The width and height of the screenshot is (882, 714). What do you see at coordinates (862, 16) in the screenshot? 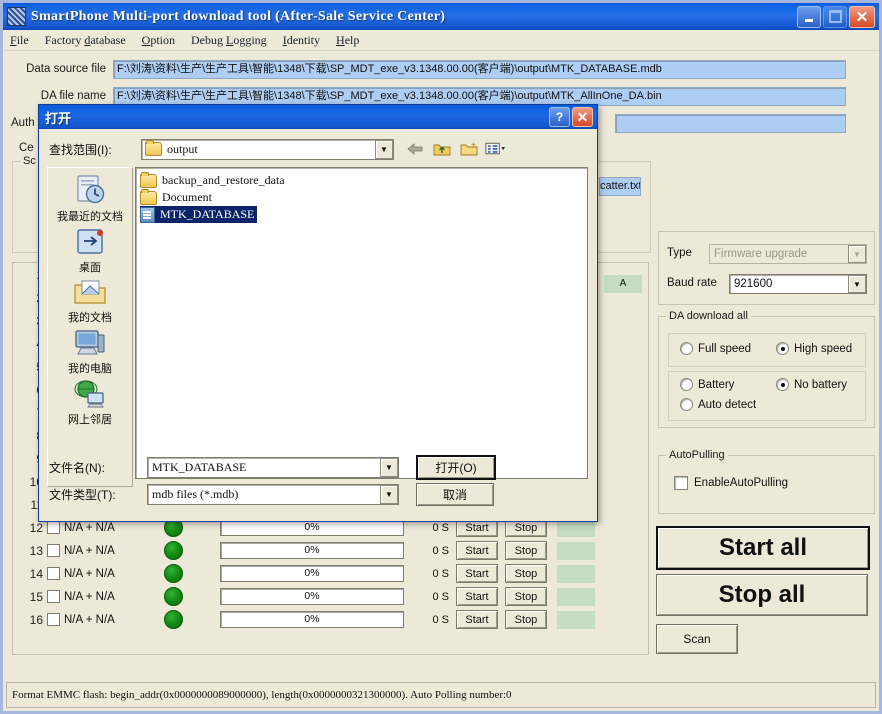
I see `close-button: ✕` at bounding box center [862, 16].